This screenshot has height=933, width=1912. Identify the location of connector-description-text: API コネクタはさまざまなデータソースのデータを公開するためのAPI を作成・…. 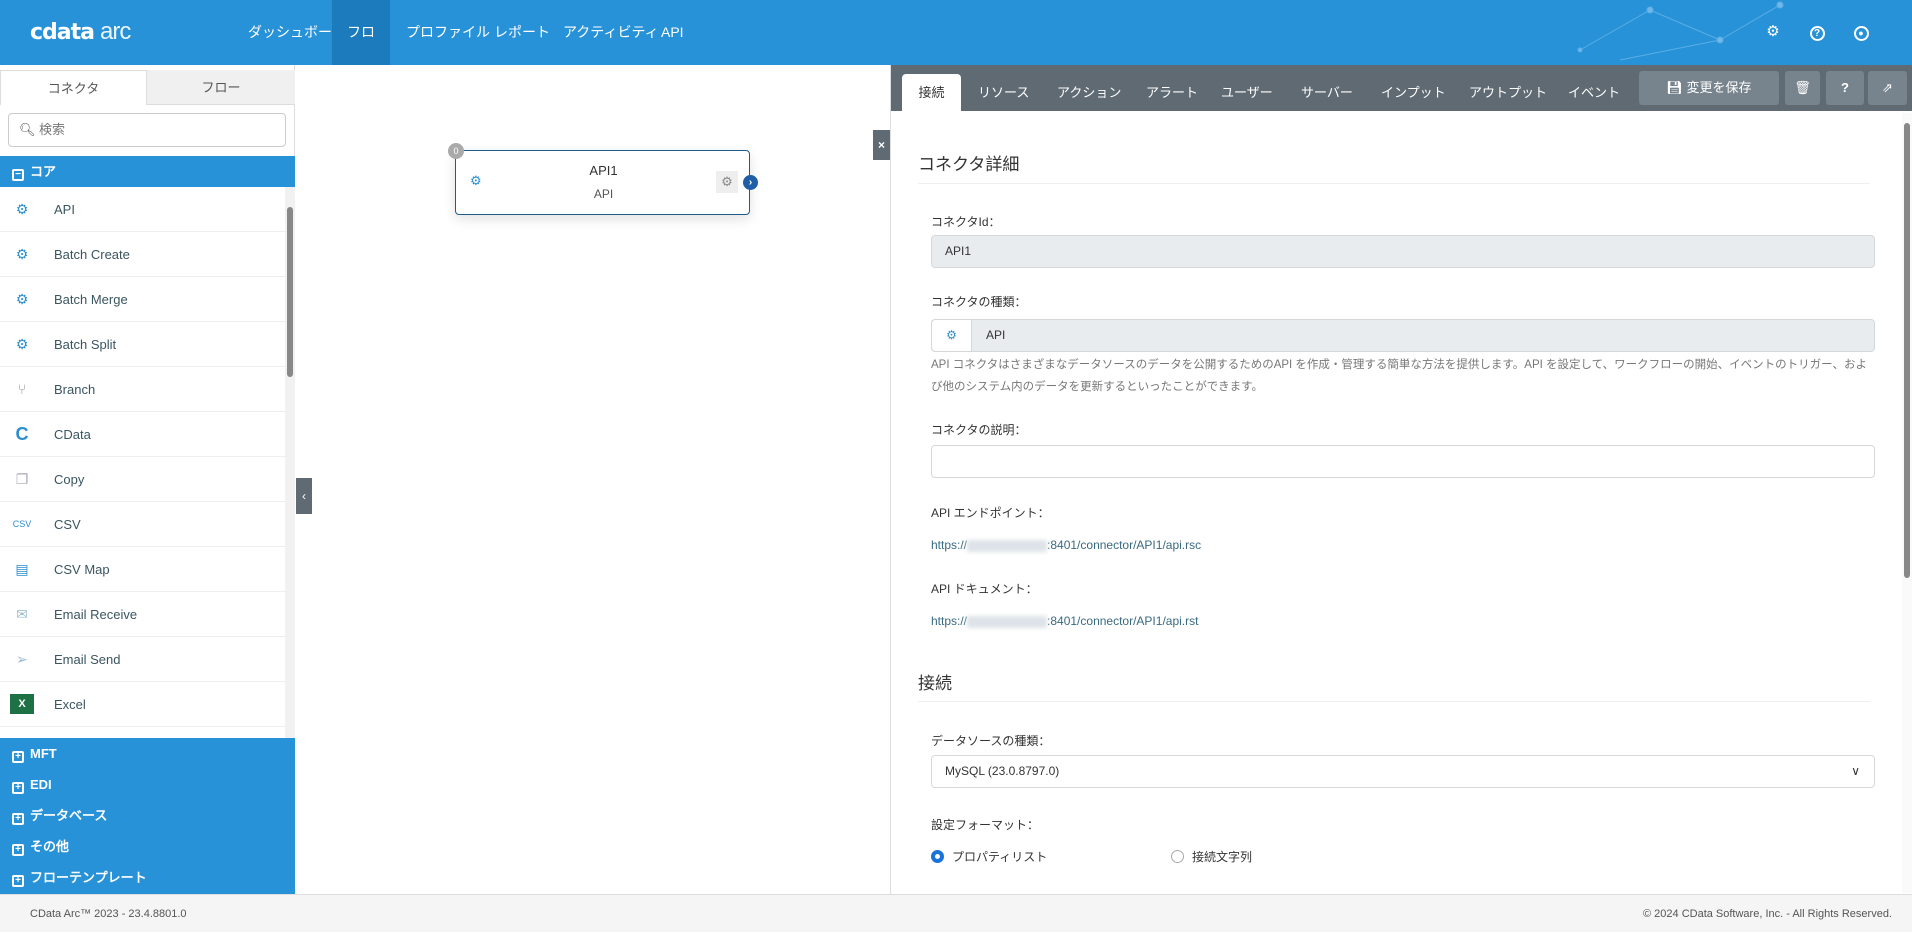
(1399, 376).